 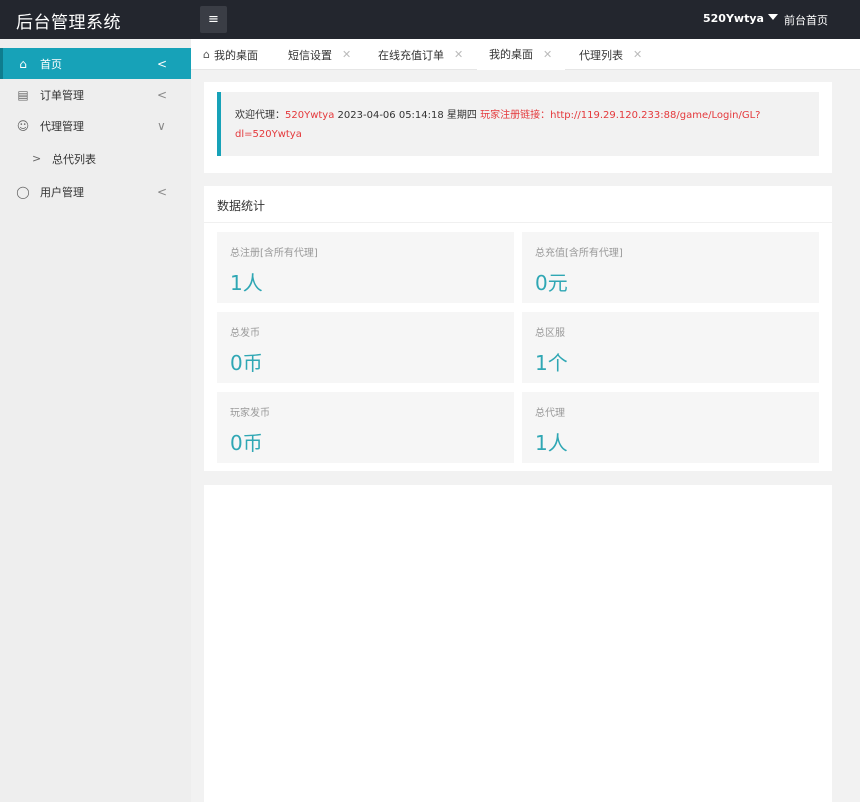 I want to click on stat-value: 0元, so click(x=551, y=283).